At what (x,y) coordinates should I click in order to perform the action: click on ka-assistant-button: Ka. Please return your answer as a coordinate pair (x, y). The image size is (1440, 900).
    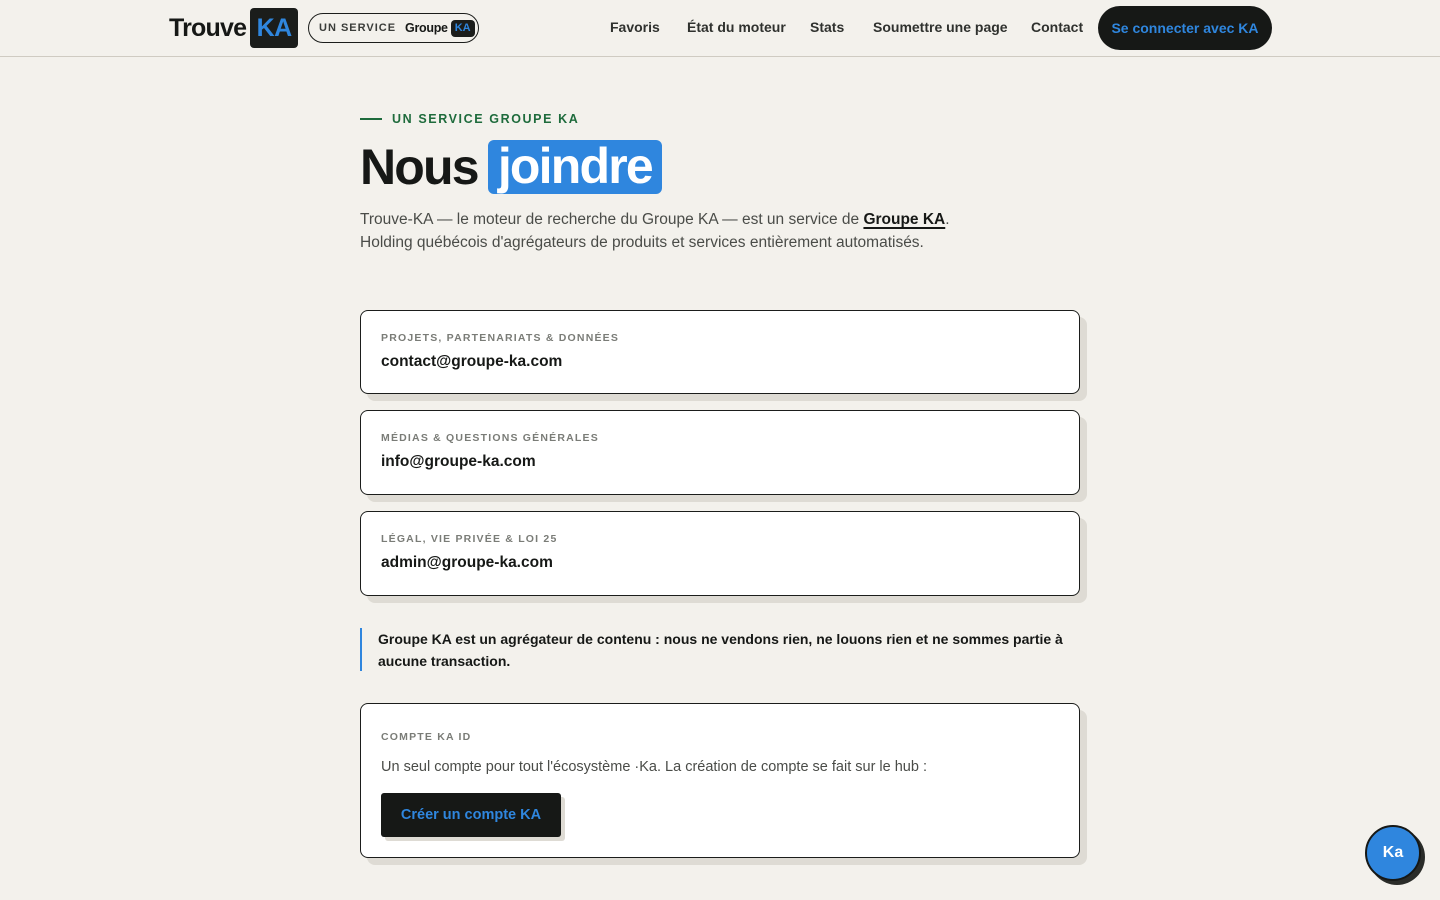
    Looking at the image, I should click on (1393, 853).